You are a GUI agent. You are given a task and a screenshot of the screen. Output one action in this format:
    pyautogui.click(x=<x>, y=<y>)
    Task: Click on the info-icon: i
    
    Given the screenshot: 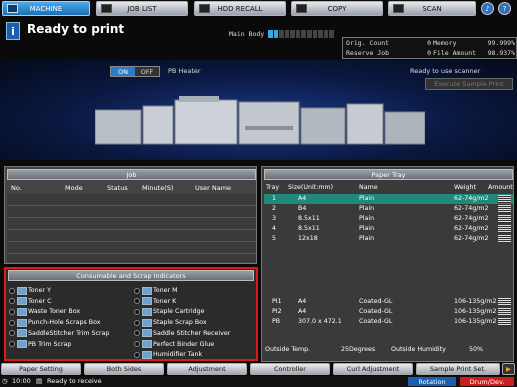 What is the action you would take?
    pyautogui.click(x=13, y=31)
    